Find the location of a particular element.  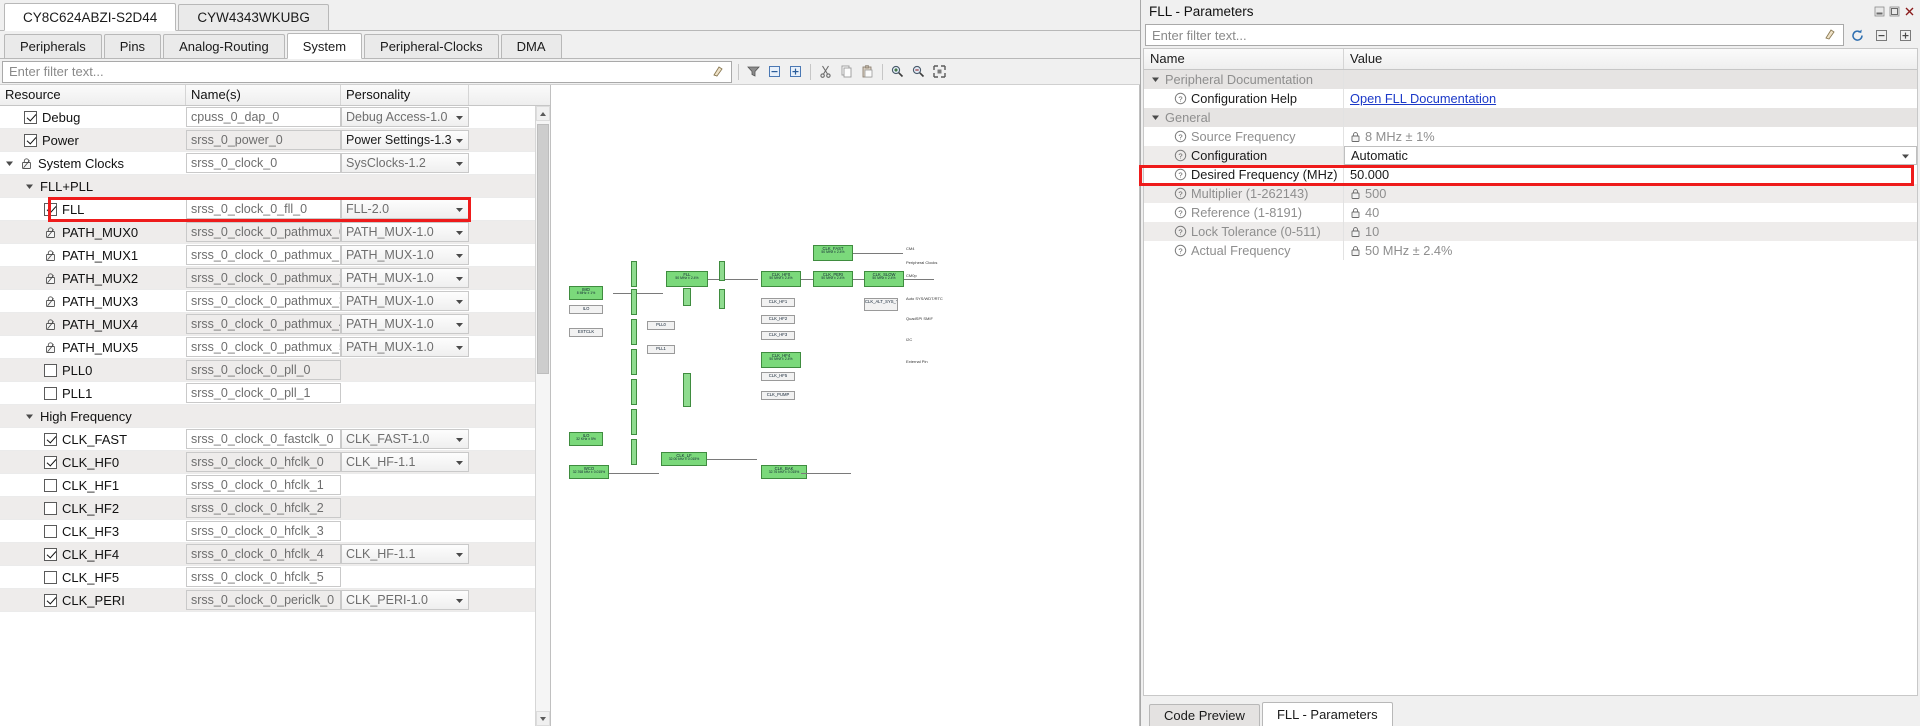

section-tab-pins: Pins is located at coordinates (132, 46).